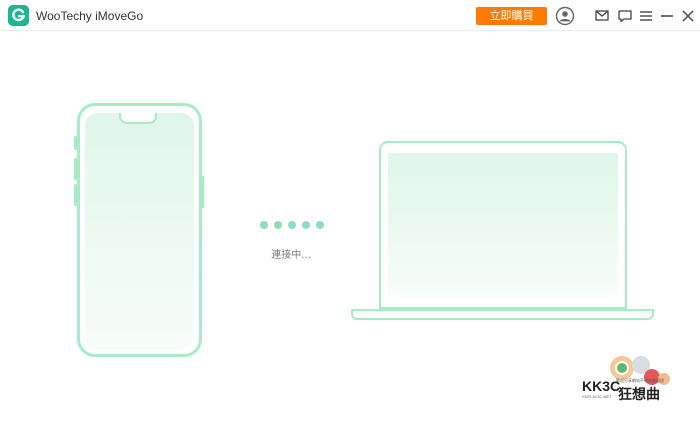 The height and width of the screenshot is (431, 700). What do you see at coordinates (350, 15) in the screenshot?
I see `title-bar: WooTechy iMoveGo 立即購買` at bounding box center [350, 15].